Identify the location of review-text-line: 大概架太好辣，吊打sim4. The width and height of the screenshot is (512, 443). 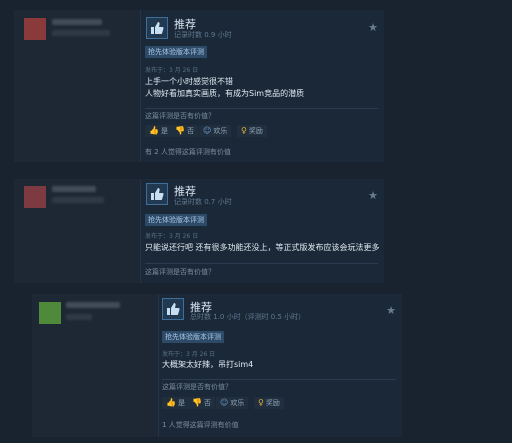
(208, 364).